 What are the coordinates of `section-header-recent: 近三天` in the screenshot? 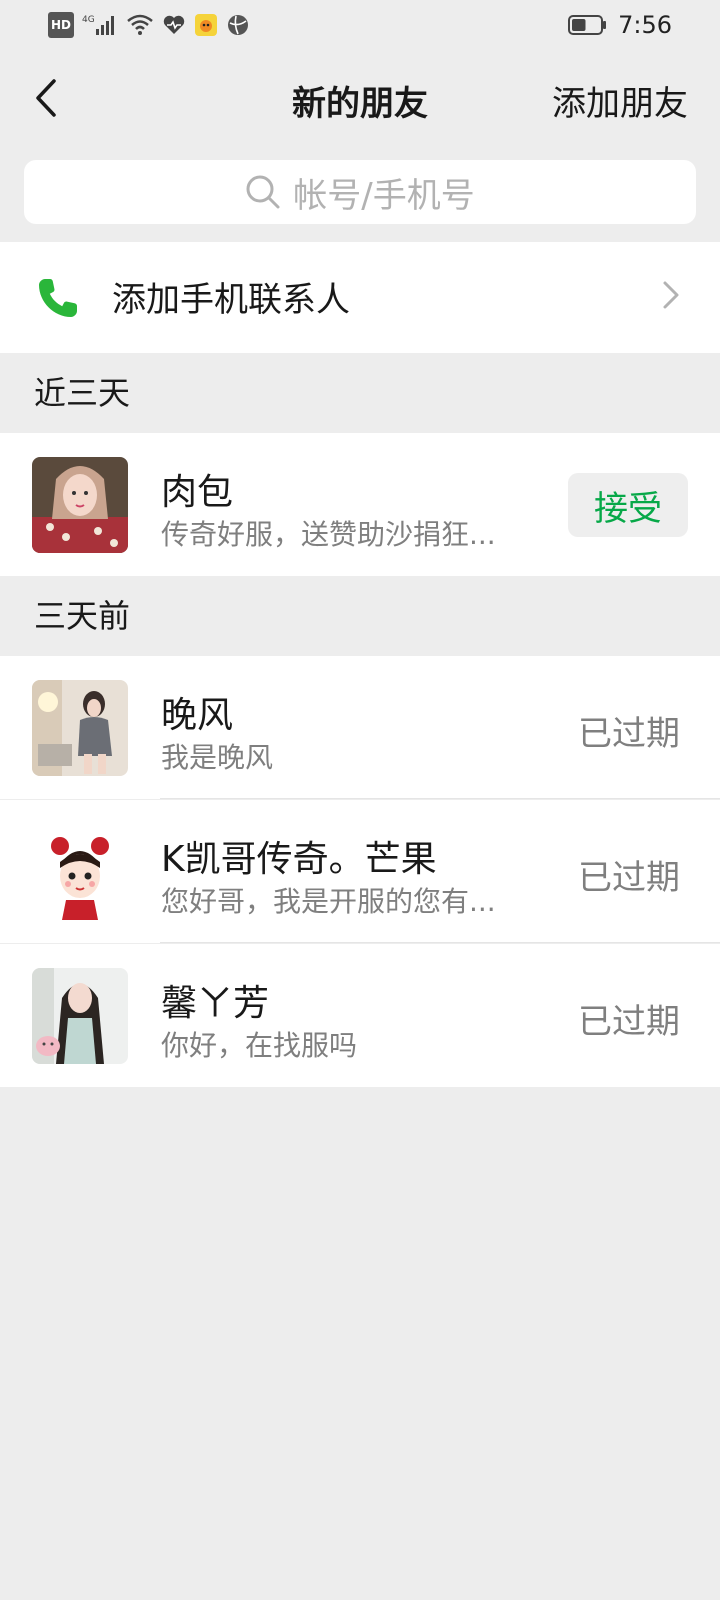 It's located at (360, 393).